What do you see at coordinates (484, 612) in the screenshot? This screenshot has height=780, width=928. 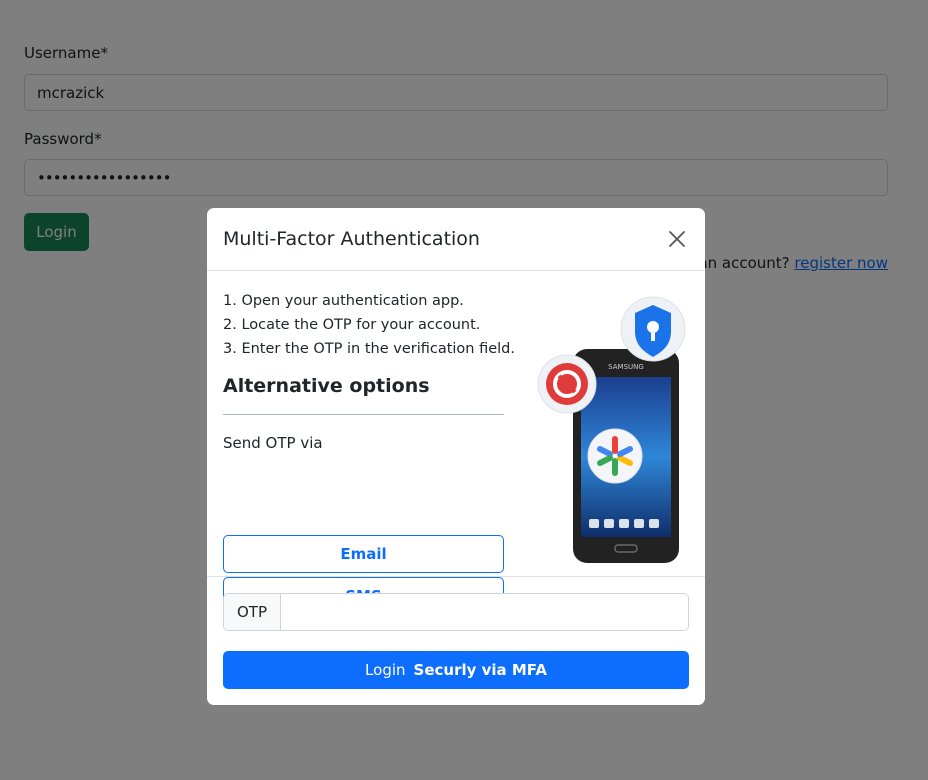 I see `otp-input` at bounding box center [484, 612].